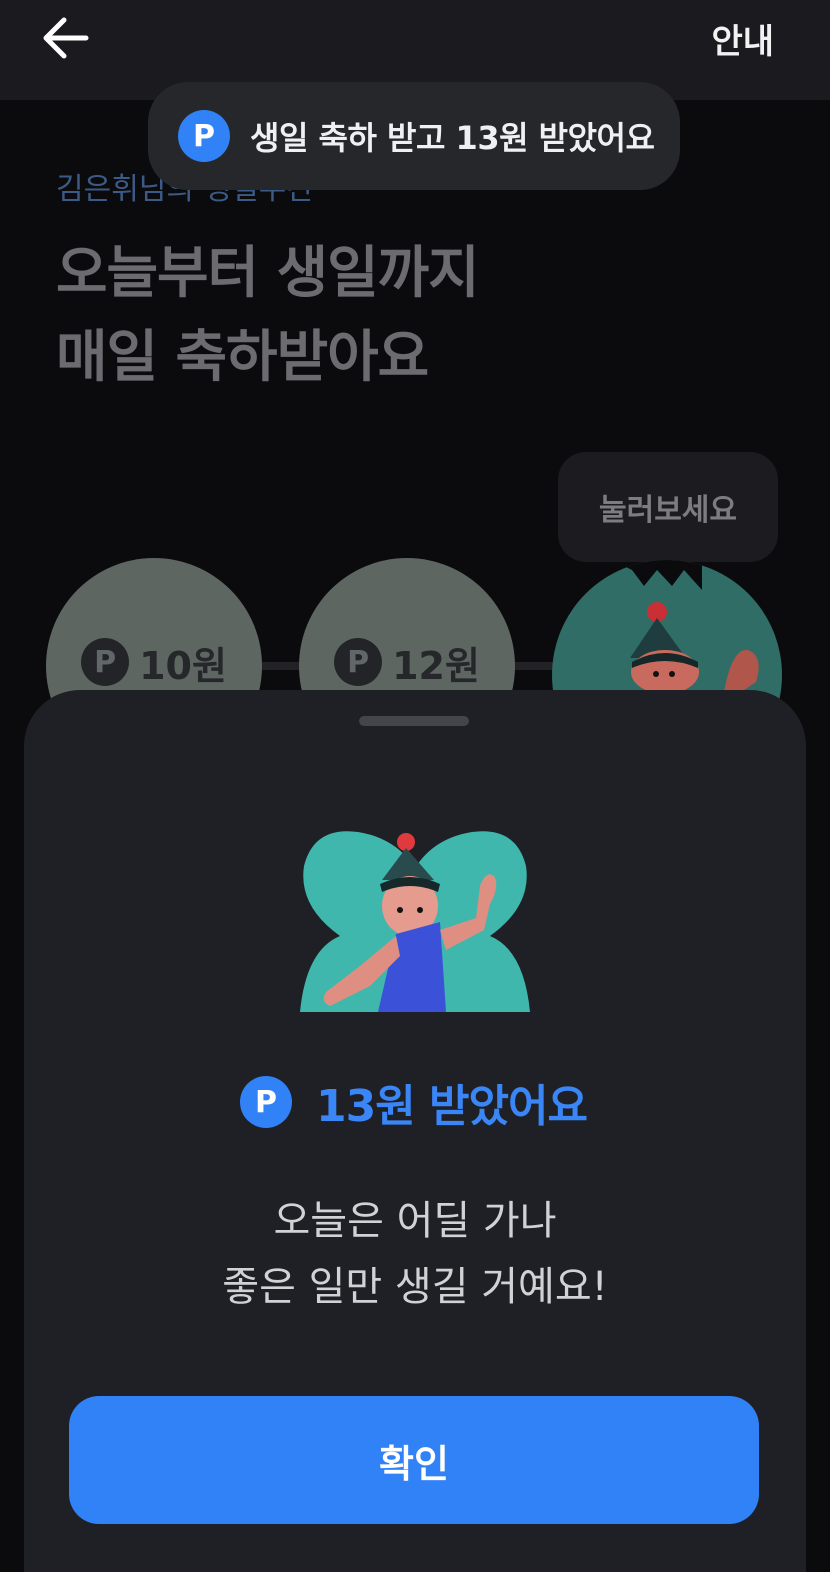  Describe the element at coordinates (668, 515) in the screenshot. I see `tap-hint-tooltip: 눌러보세요` at that location.